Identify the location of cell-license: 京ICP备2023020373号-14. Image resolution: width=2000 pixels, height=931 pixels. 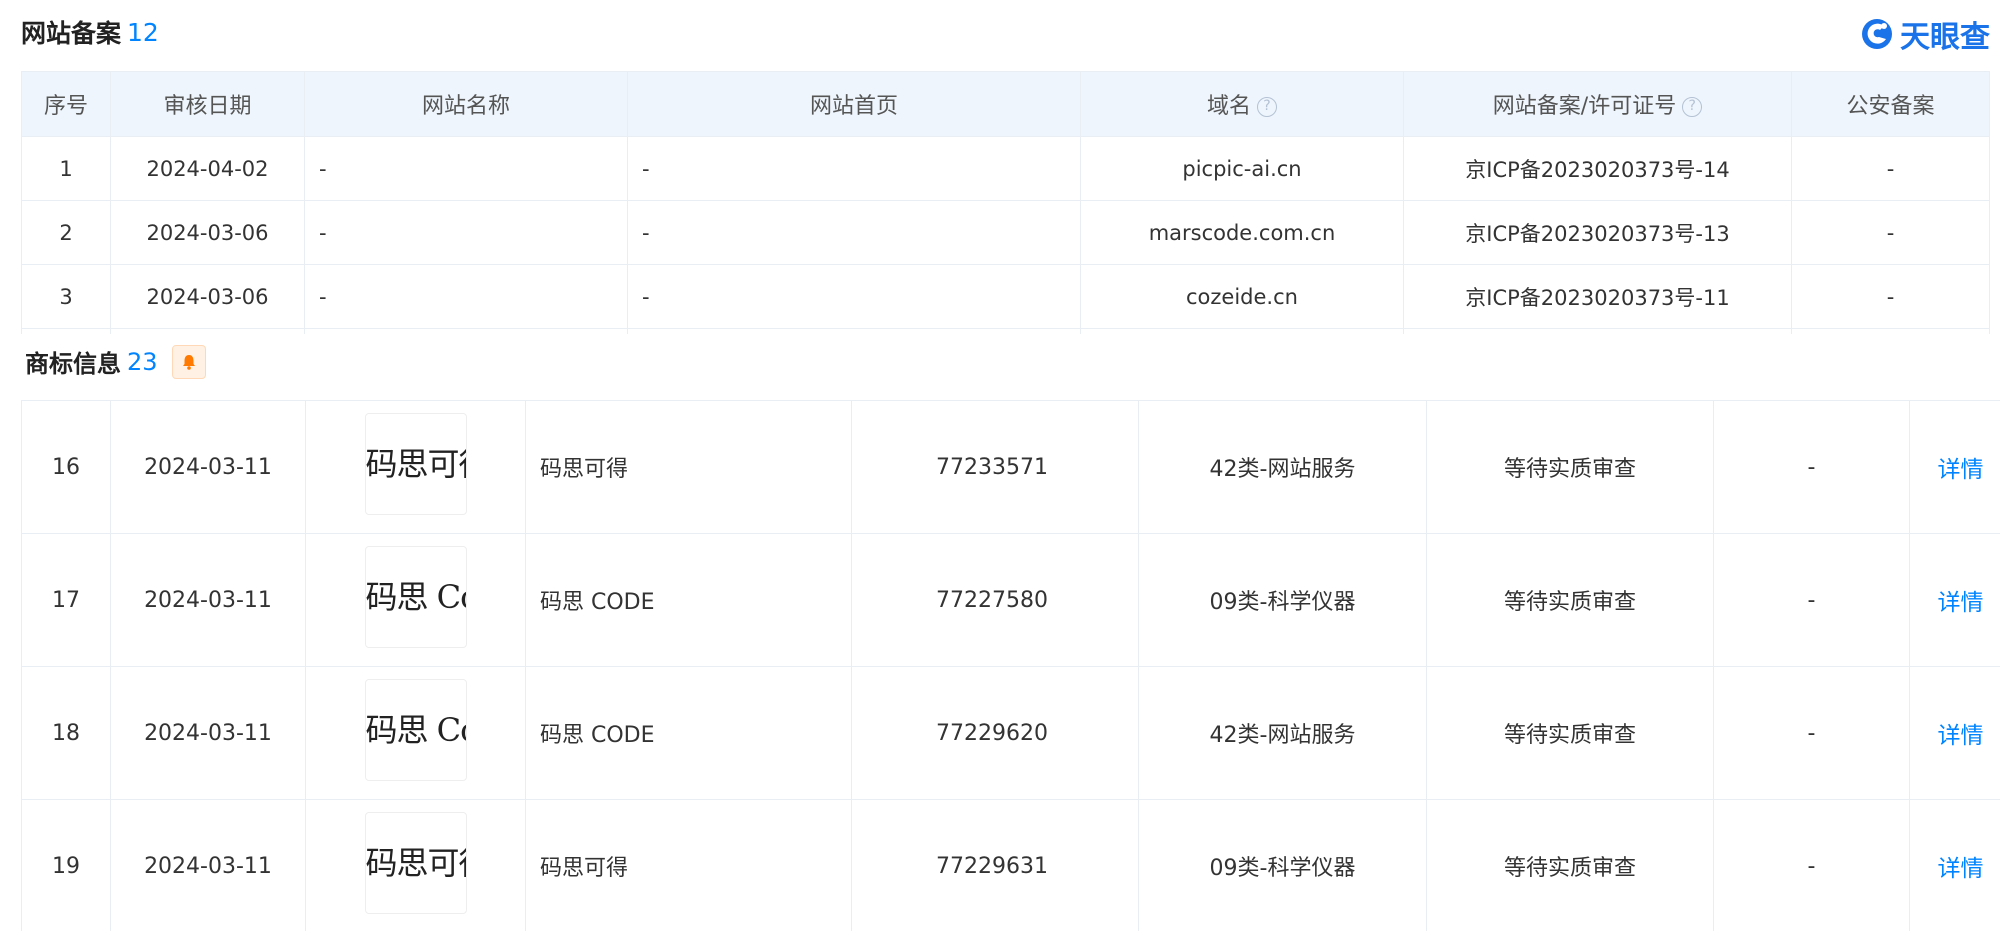
(1597, 168).